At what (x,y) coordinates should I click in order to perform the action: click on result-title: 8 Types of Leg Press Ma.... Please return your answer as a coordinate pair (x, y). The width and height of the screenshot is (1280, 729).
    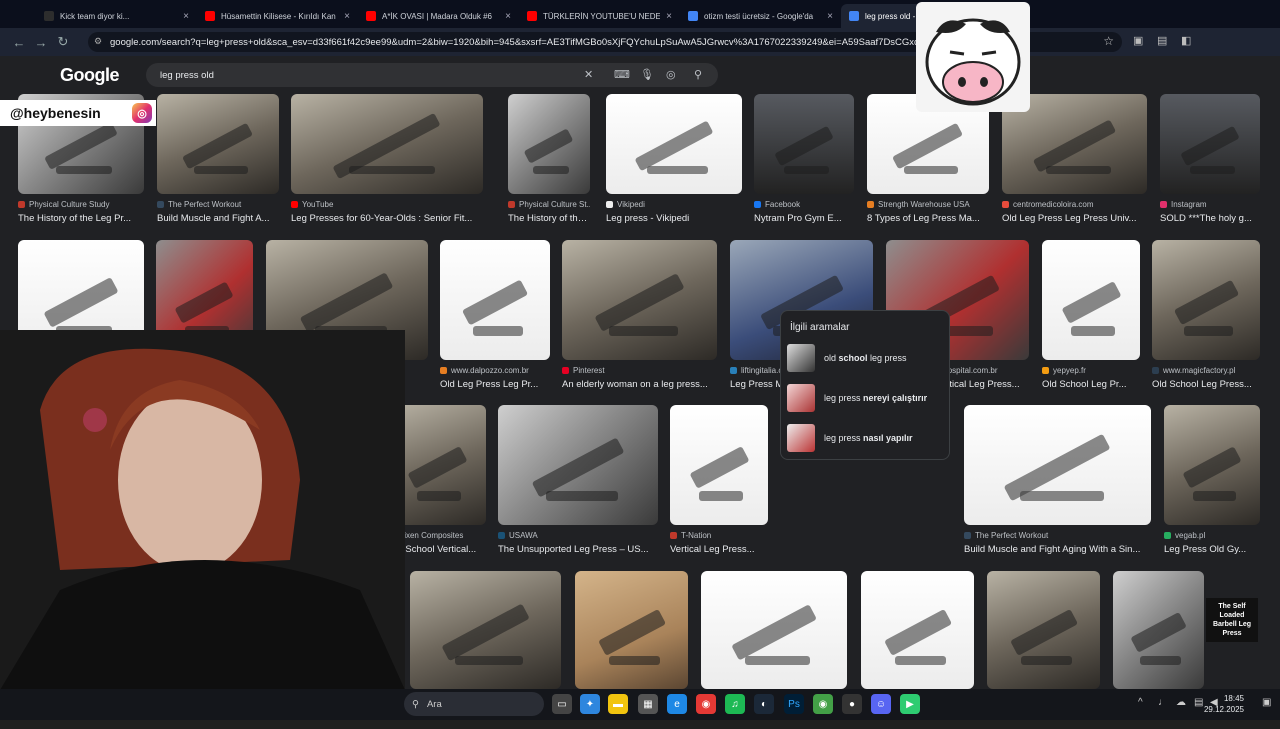
    Looking at the image, I should click on (928, 218).